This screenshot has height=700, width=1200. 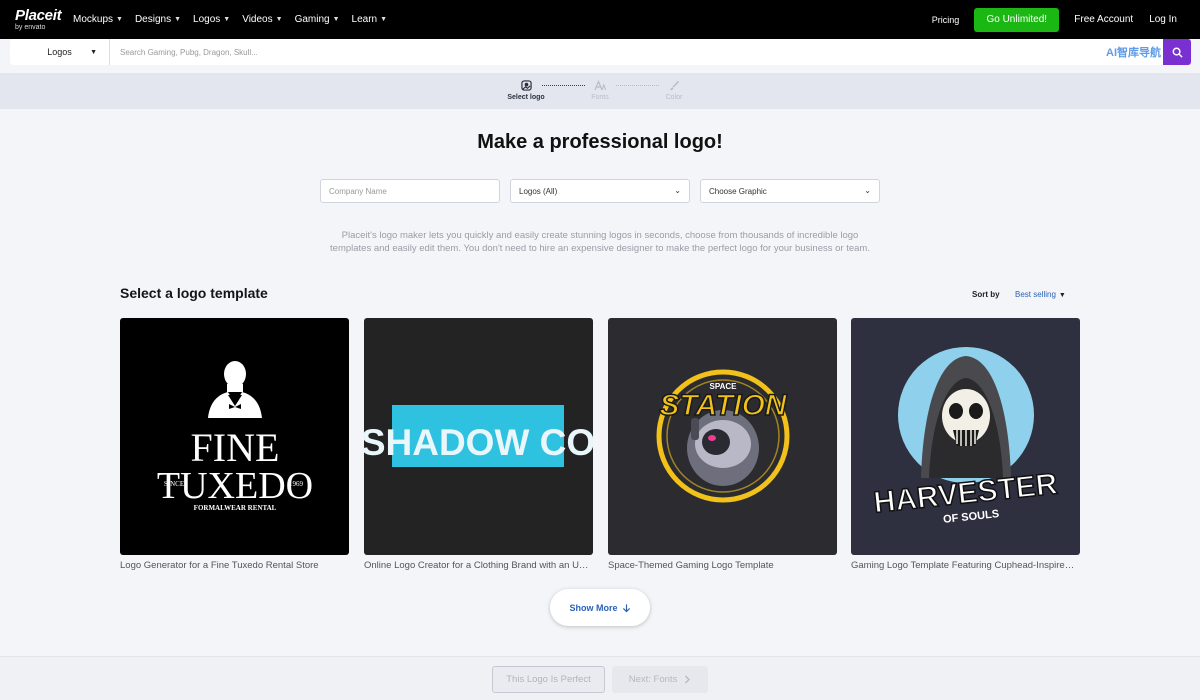 What do you see at coordinates (653, 679) in the screenshot?
I see `next-label: Next: Fonts` at bounding box center [653, 679].